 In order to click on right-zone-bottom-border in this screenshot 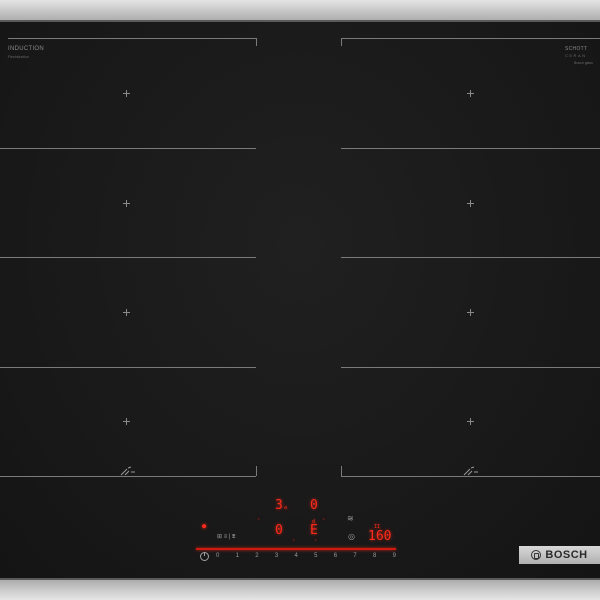, I will do `click(470, 476)`.